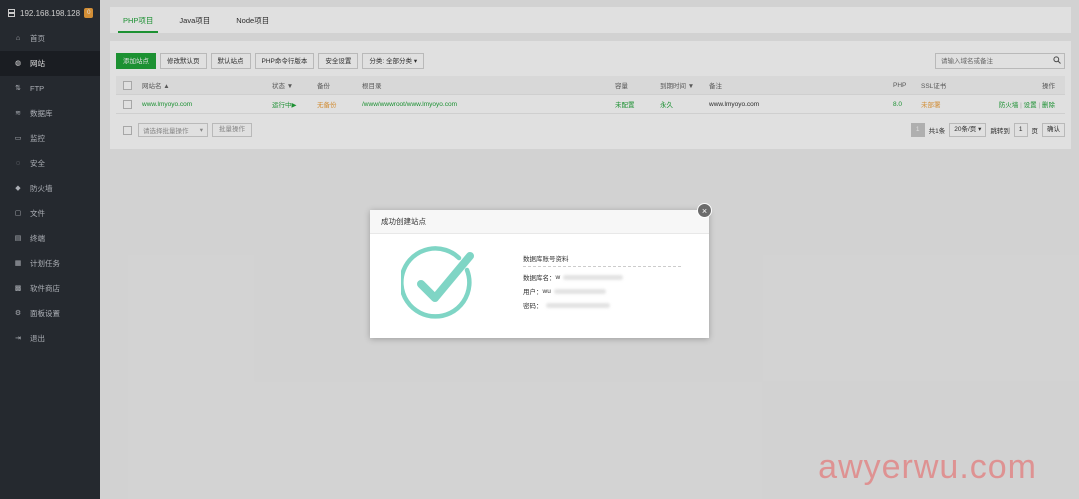 Image resolution: width=1079 pixels, height=499 pixels. Describe the element at coordinates (533, 306) in the screenshot. I see `db-password-label: 密码：` at that location.